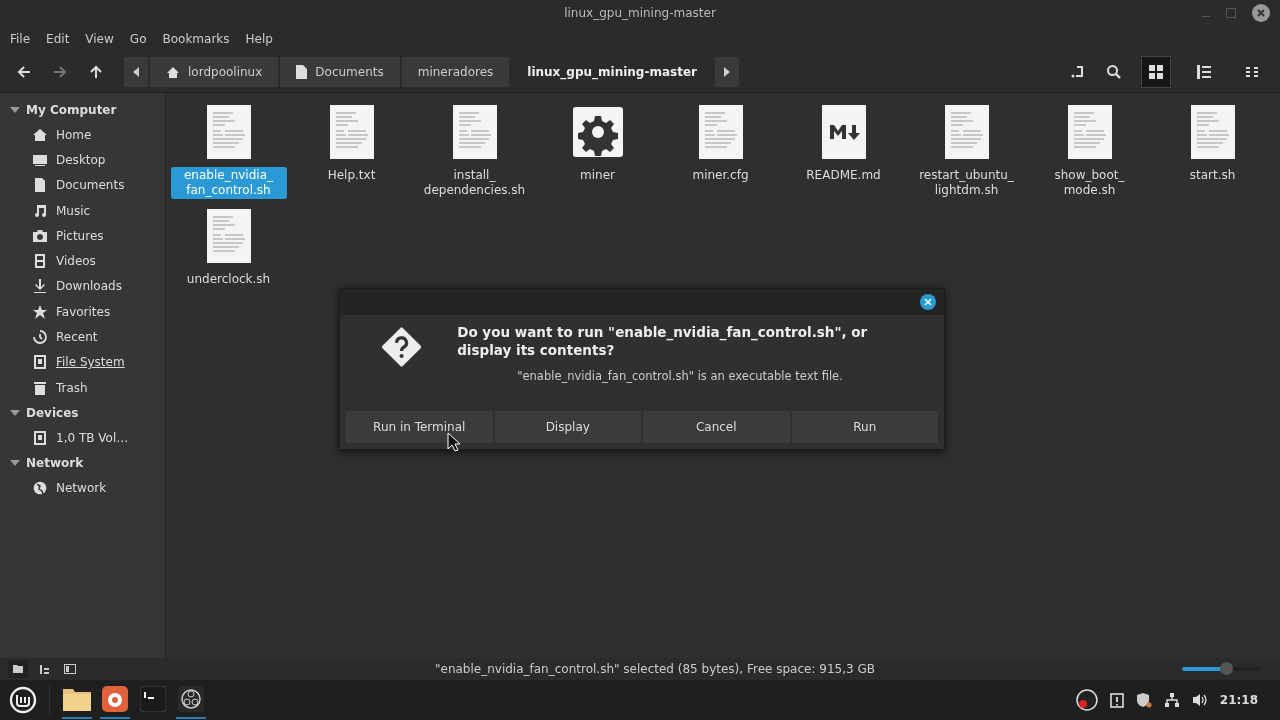  I want to click on menu-item: View, so click(99, 39).